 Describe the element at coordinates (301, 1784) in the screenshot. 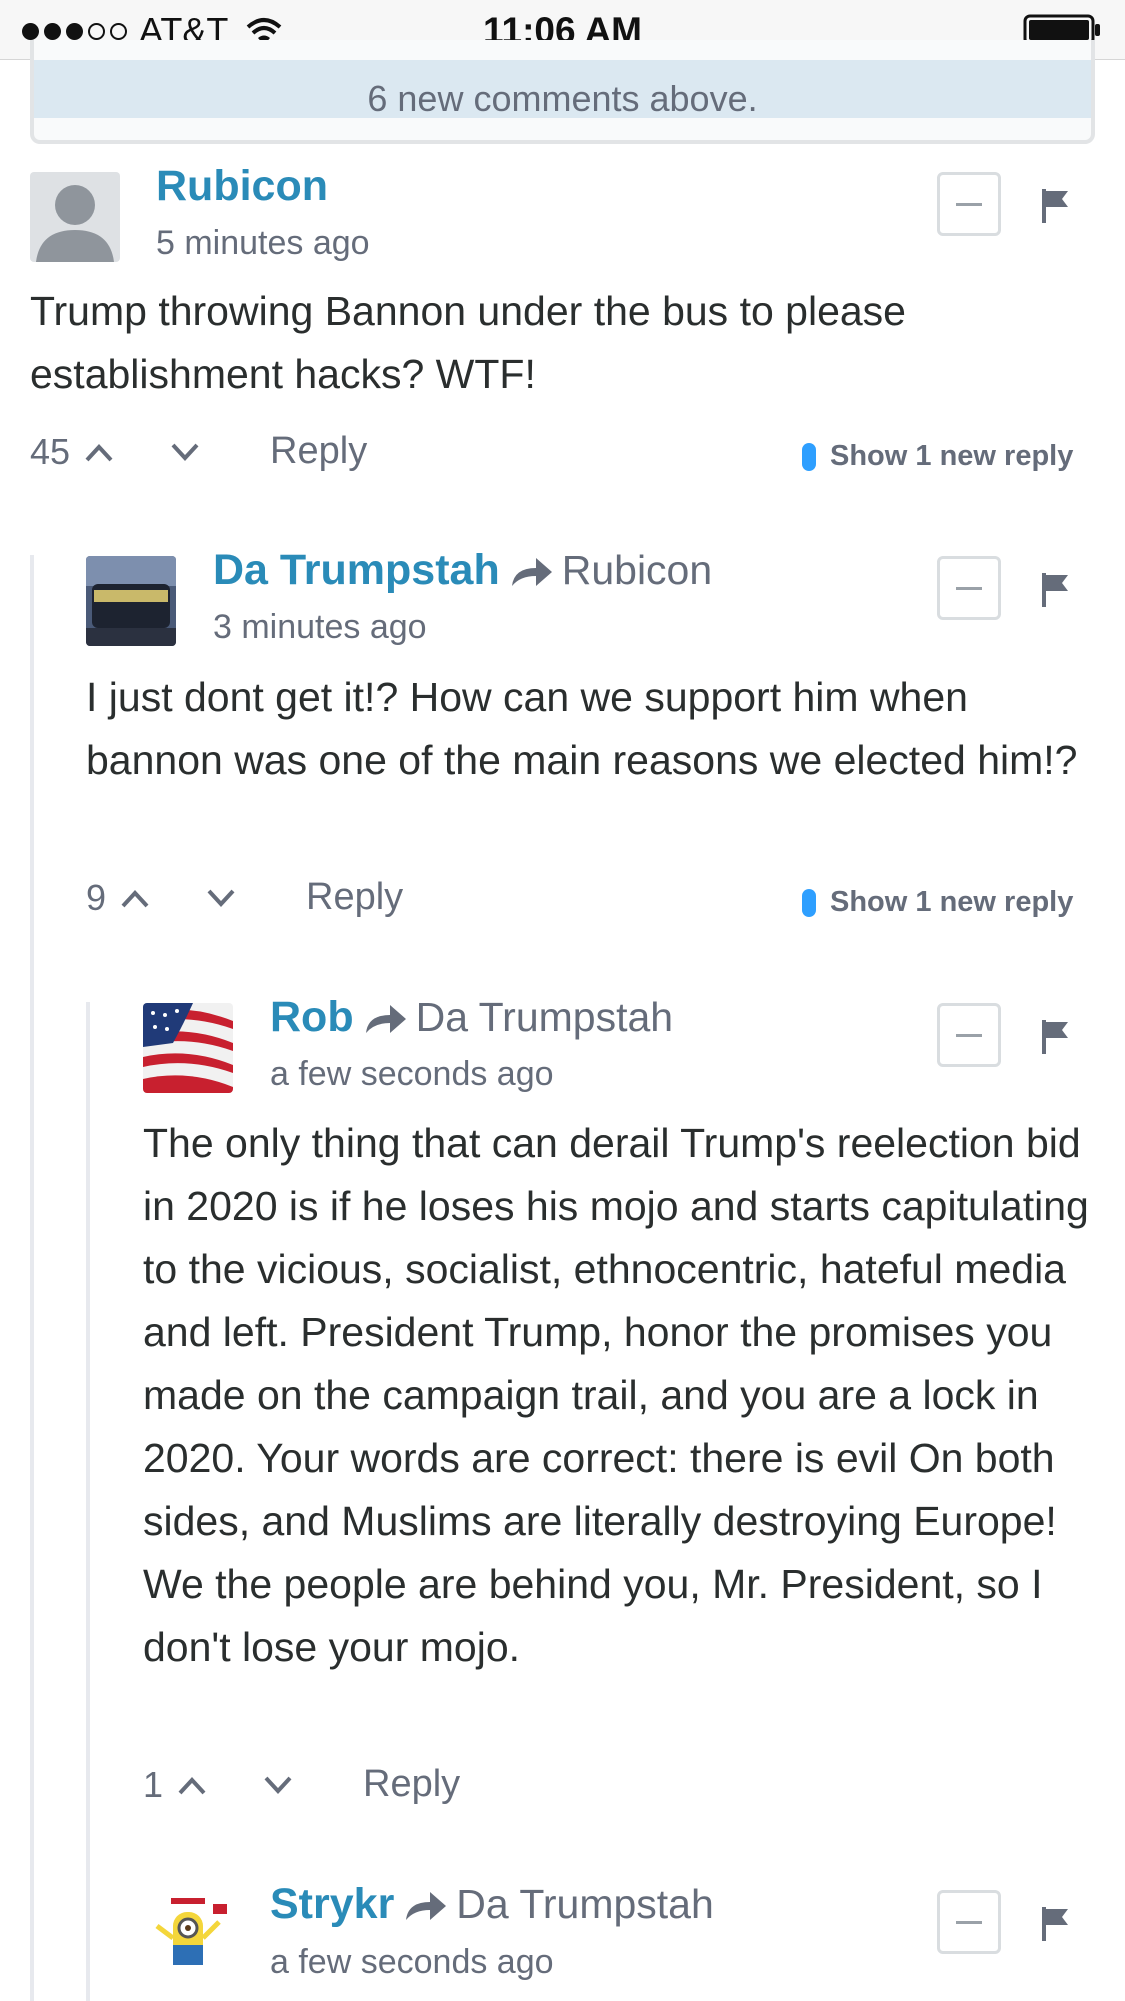

I see `comment-footer: 1 Reply` at that location.